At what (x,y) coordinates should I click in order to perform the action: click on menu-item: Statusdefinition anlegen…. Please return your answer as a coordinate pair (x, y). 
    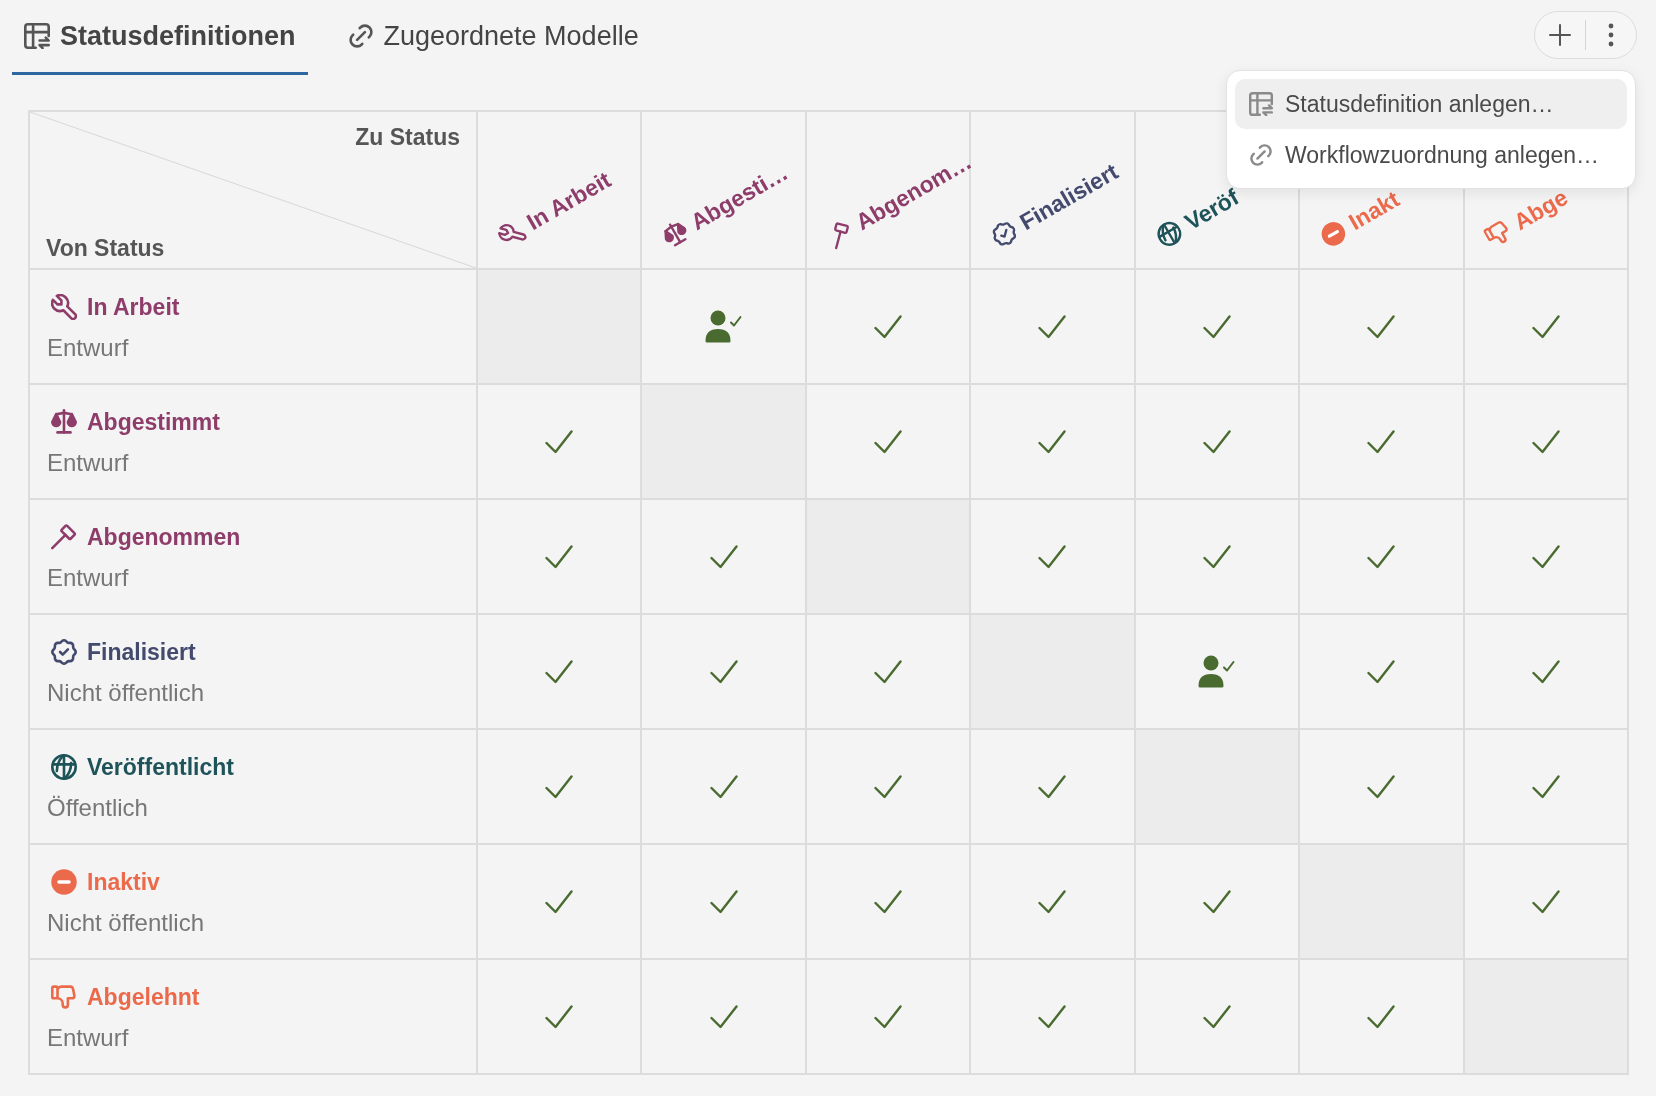
    Looking at the image, I should click on (1431, 104).